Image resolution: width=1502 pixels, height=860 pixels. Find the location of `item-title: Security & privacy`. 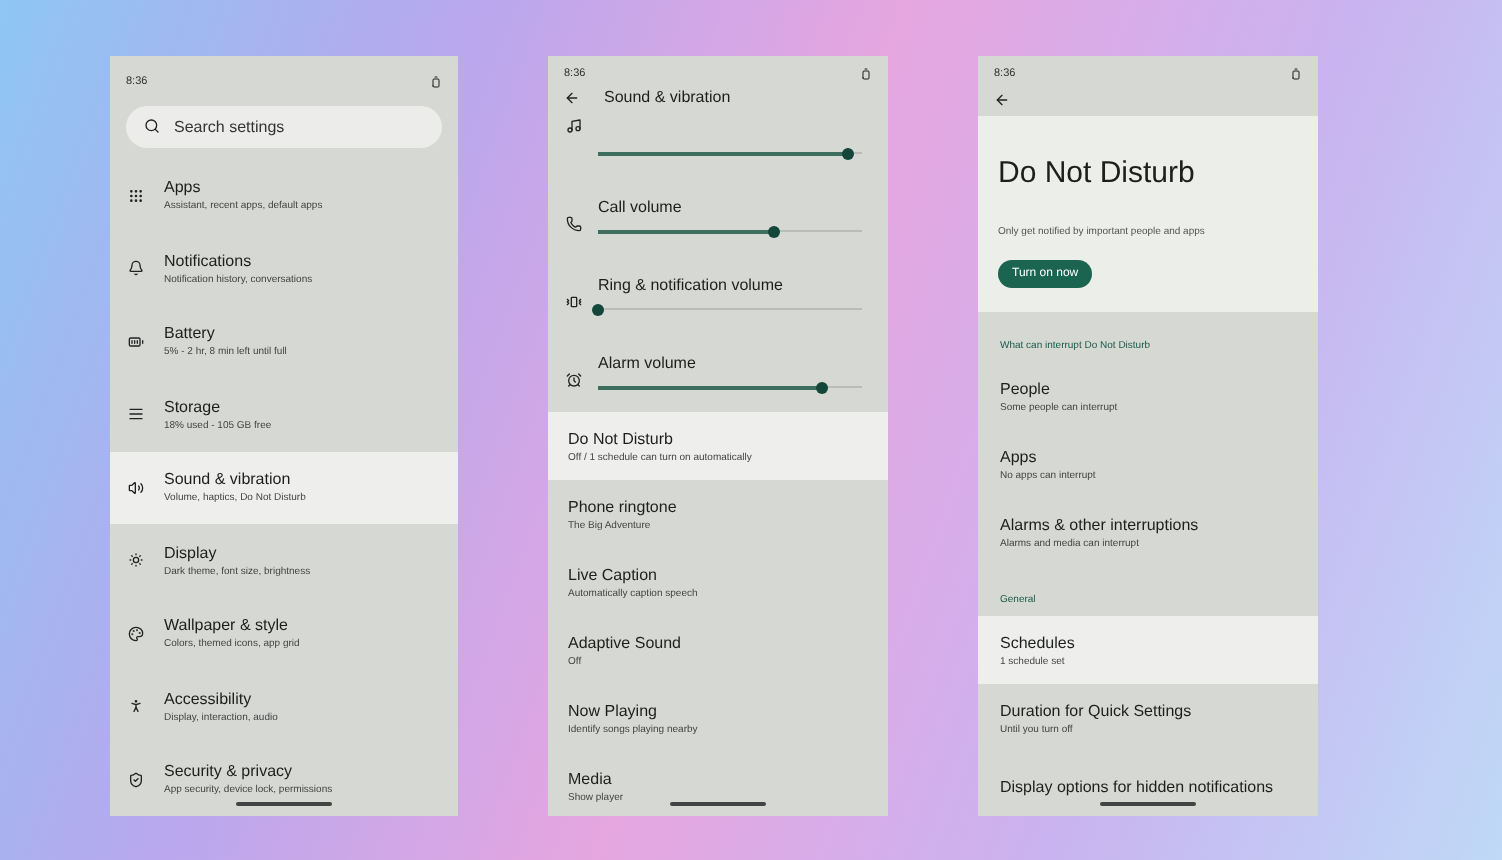

item-title: Security & privacy is located at coordinates (229, 771).